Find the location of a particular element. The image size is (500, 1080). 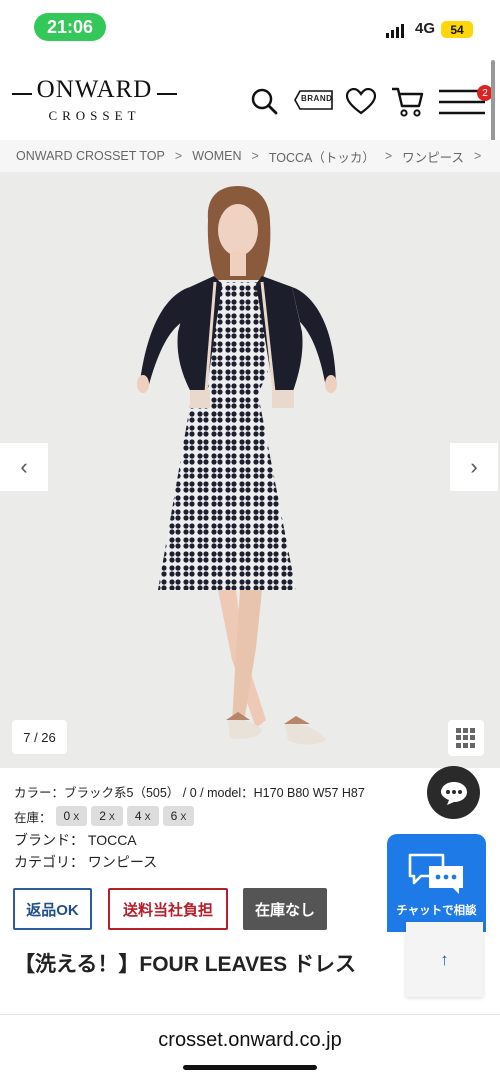

brand-tag-icon: BRAND is located at coordinates (314, 100).